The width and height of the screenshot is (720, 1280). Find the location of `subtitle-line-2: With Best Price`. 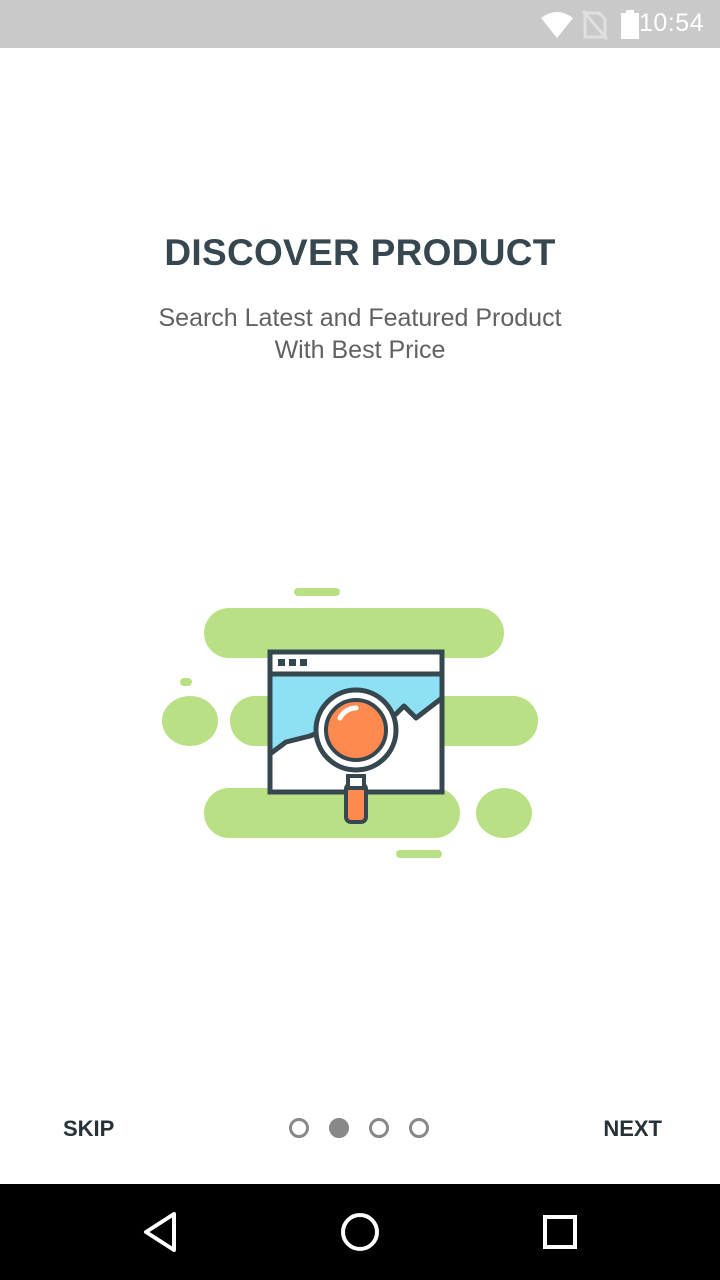

subtitle-line-2: With Best Price is located at coordinates (360, 350).